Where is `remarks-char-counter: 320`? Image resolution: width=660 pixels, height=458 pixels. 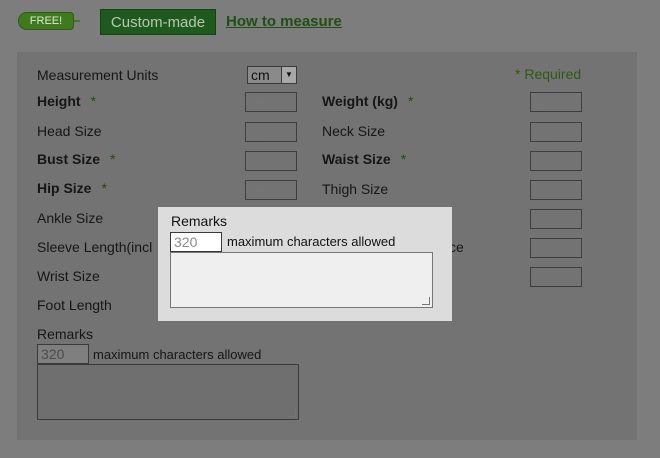
remarks-char-counter: 320 is located at coordinates (63, 354).